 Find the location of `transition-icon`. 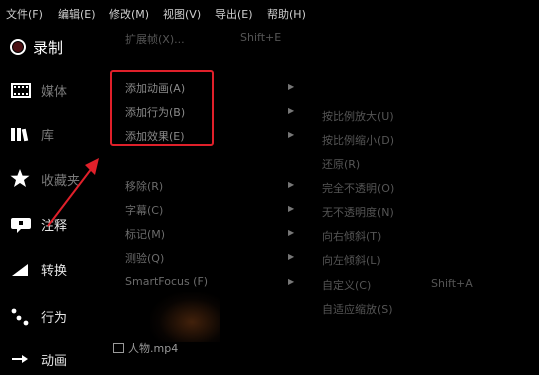

transition-icon is located at coordinates (21, 269).